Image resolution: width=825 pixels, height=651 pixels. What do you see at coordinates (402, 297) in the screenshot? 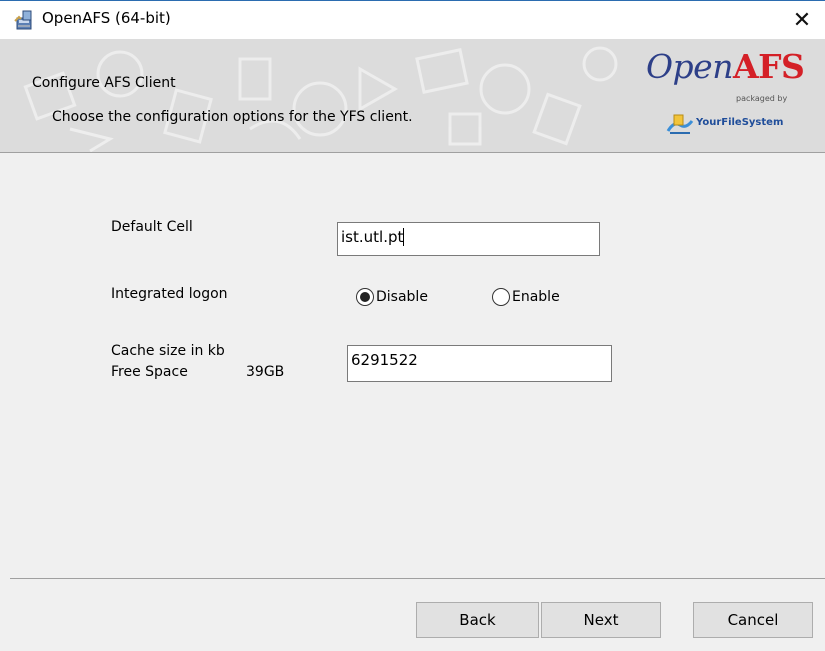
I see `radio-disable-label: Disable` at bounding box center [402, 297].